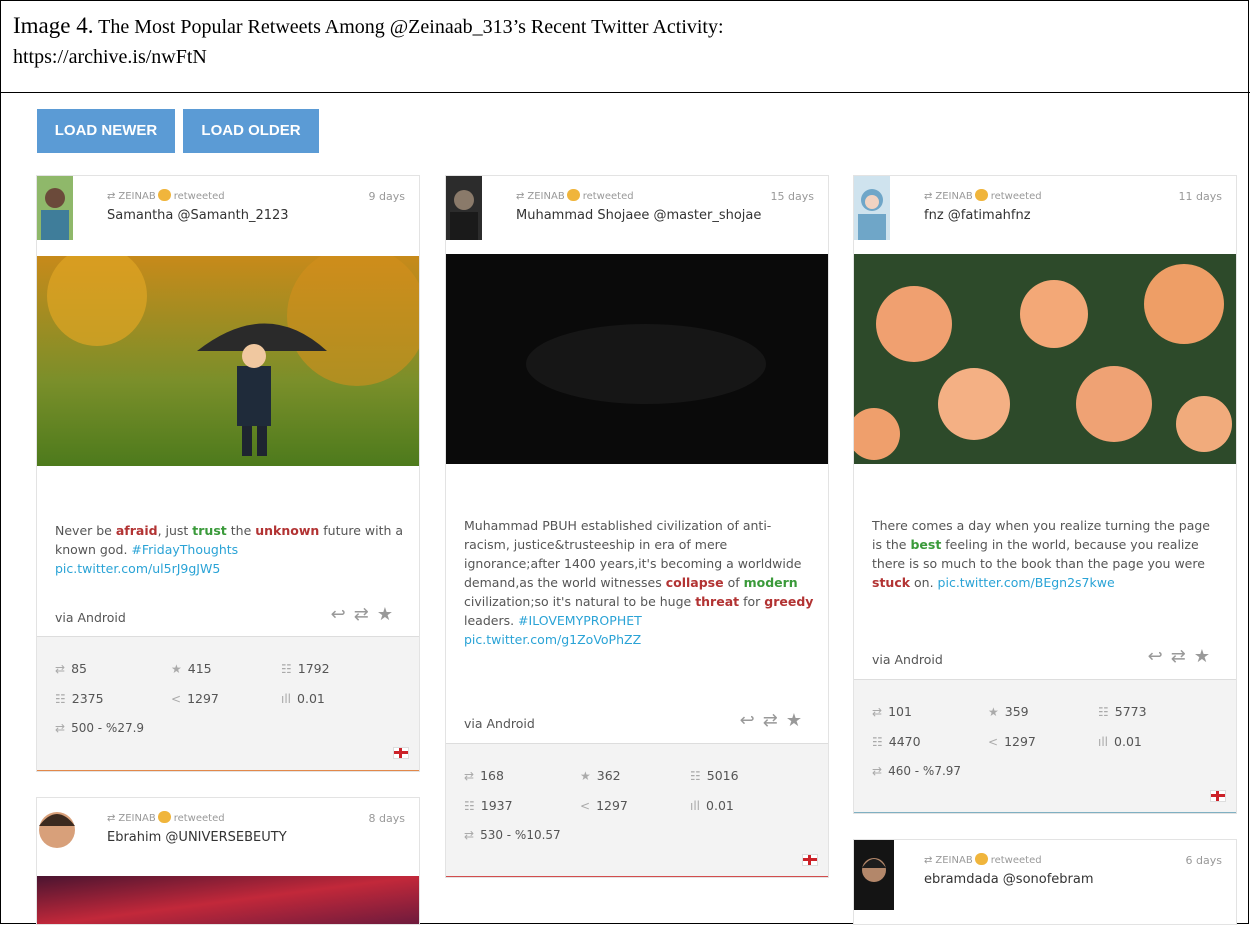 The height and width of the screenshot is (926, 1251). I want to click on summary-value: 500 - %27.9, so click(108, 728).